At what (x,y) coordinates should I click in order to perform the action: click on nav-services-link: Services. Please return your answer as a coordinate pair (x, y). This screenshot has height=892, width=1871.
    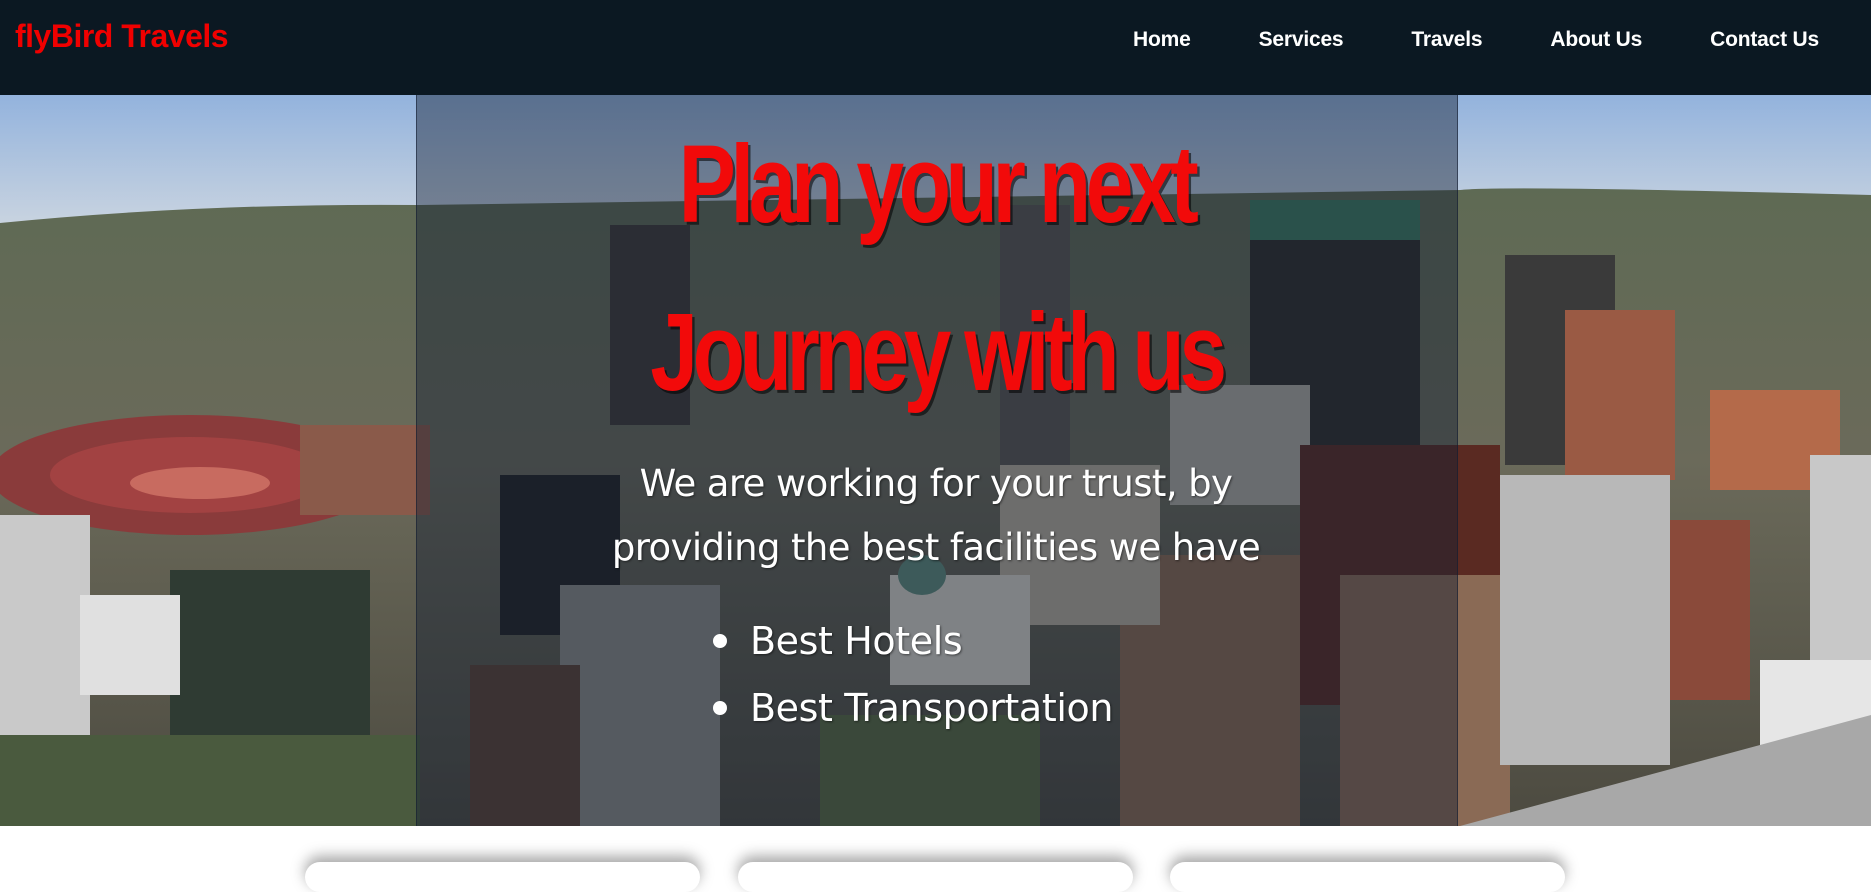
    Looking at the image, I should click on (1301, 40).